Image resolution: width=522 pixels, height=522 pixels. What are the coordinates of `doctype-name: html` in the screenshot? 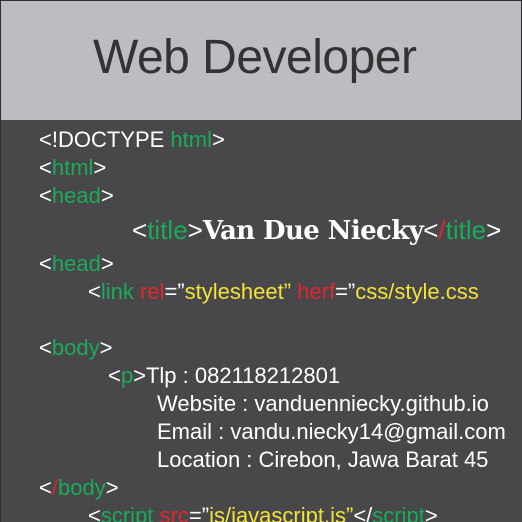 It's located at (191, 139).